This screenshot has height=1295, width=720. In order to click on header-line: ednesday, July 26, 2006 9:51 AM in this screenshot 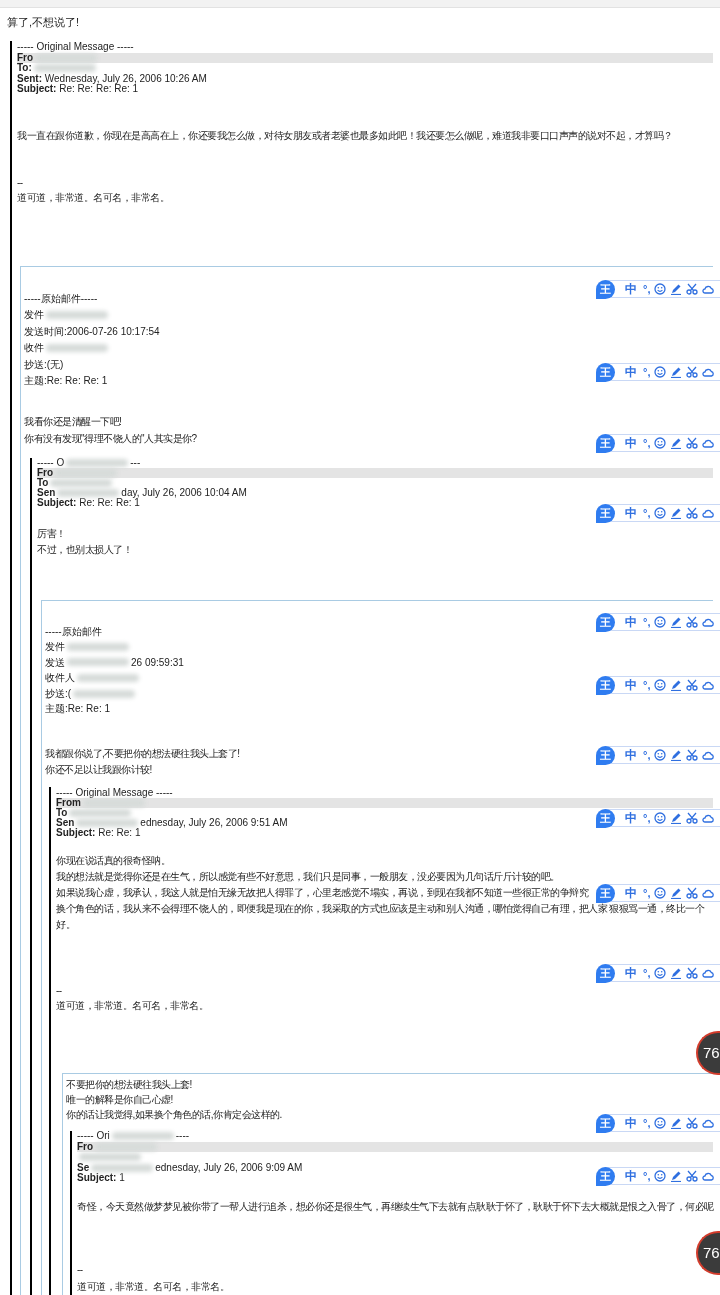, I will do `click(214, 823)`.